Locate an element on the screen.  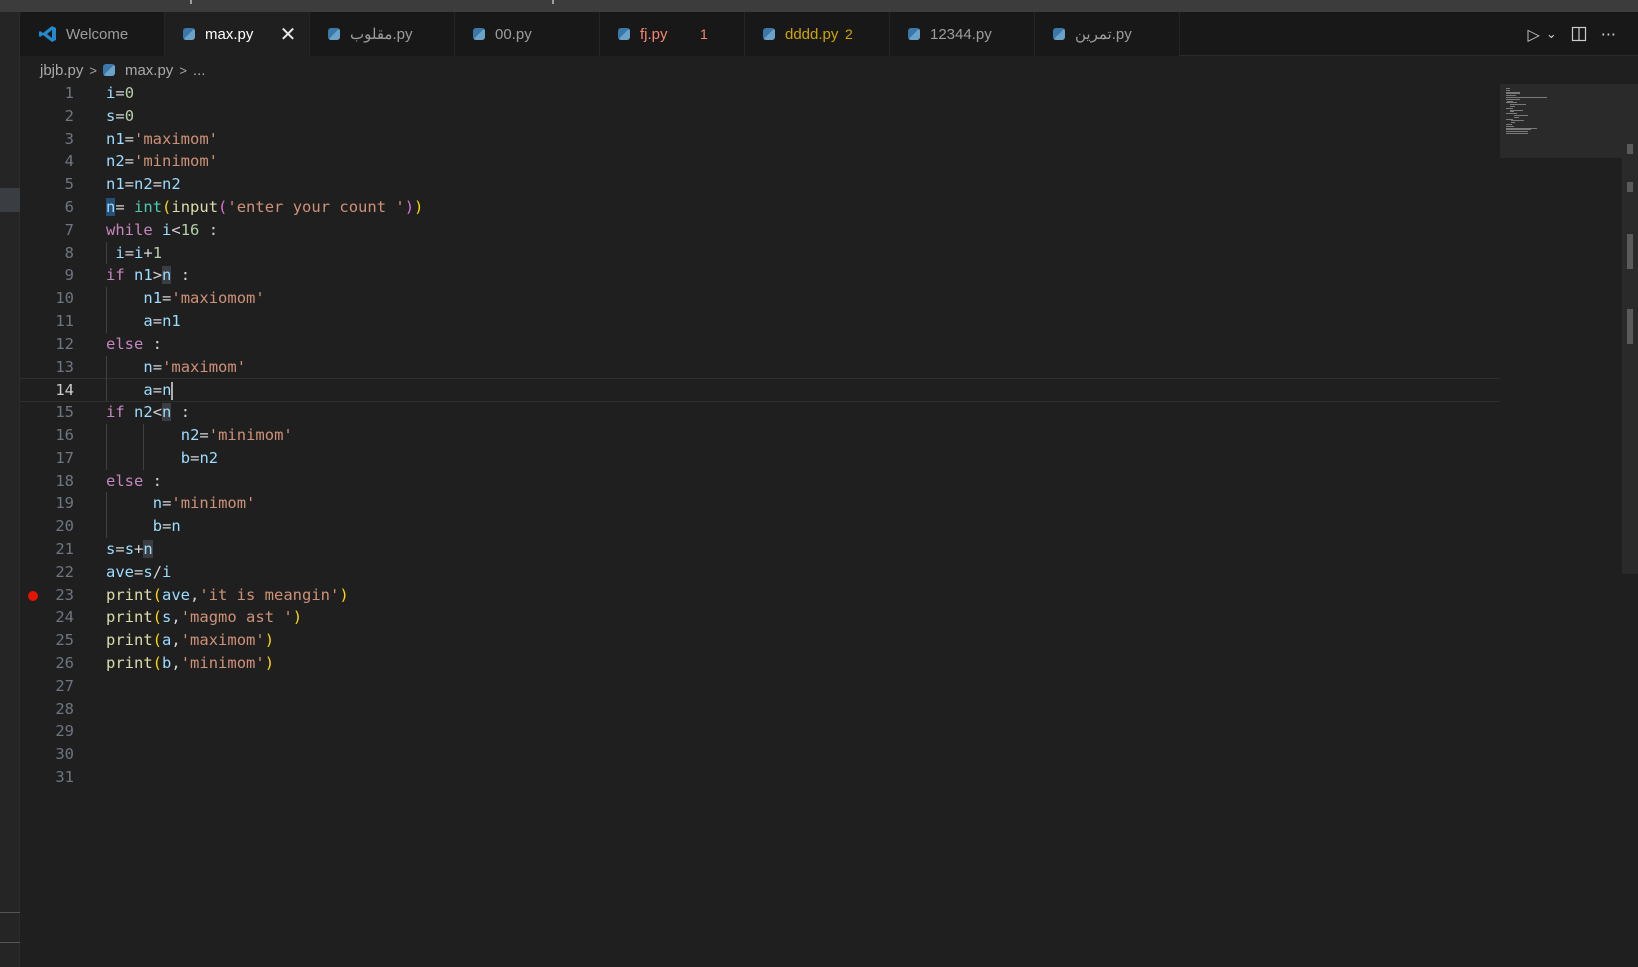
minimap is located at coordinates (1562, 121).